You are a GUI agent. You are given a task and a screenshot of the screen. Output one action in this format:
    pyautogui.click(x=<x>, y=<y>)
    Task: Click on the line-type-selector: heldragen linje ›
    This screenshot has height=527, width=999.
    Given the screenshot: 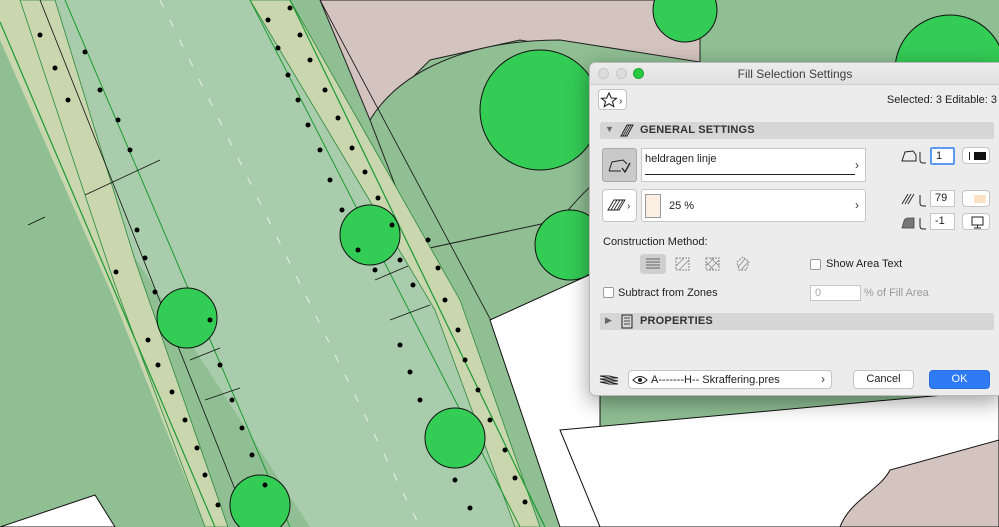 What is the action you would take?
    pyautogui.click(x=753, y=165)
    